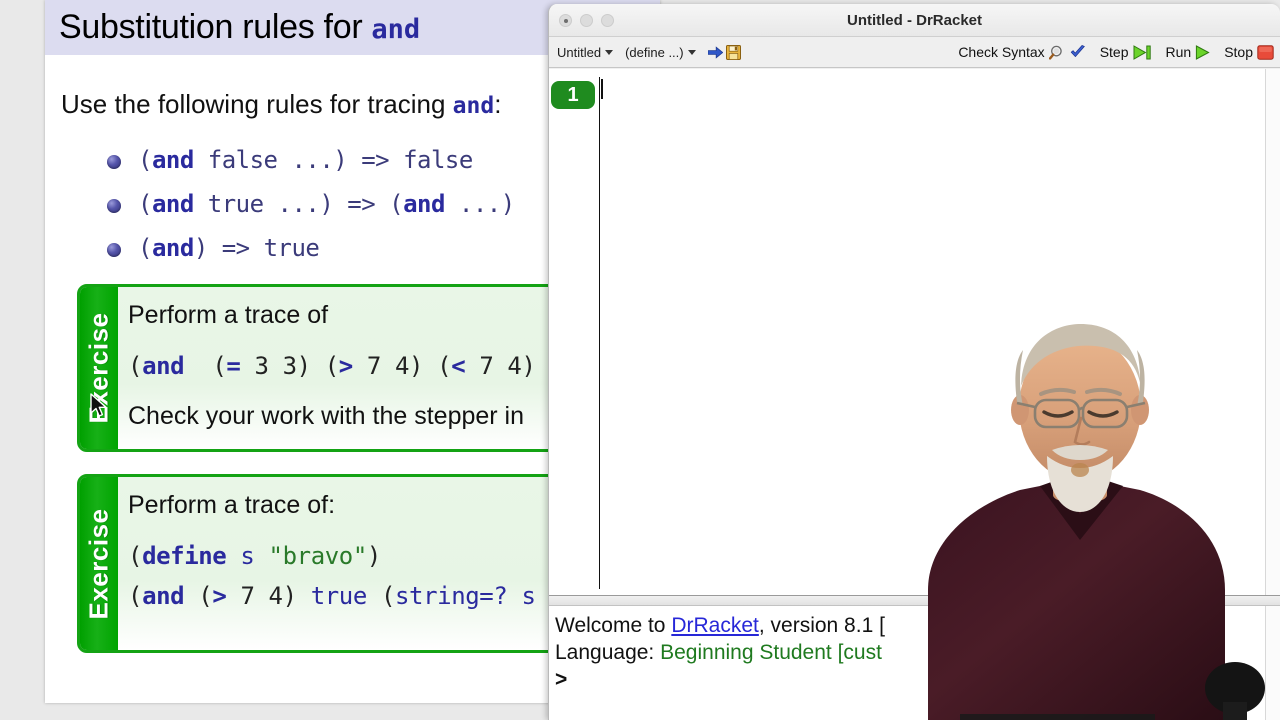 The width and height of the screenshot is (1280, 720). I want to click on stop-label: Stop, so click(1238, 52).